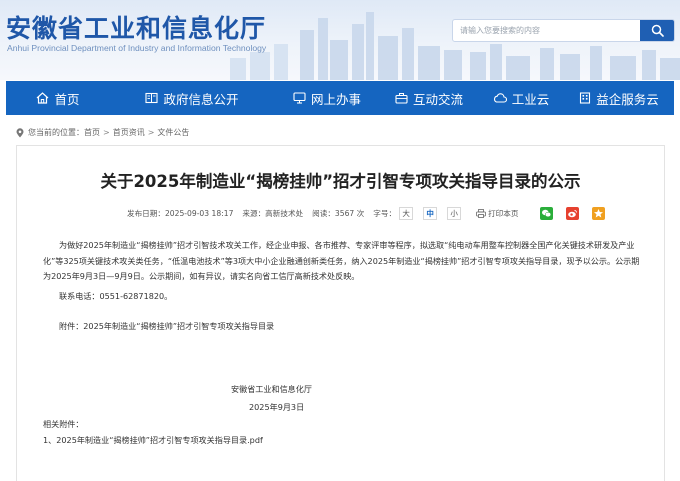 Image resolution: width=680 pixels, height=481 pixels. I want to click on contact-phone: 联系电话：0551-62871820。, so click(116, 296).